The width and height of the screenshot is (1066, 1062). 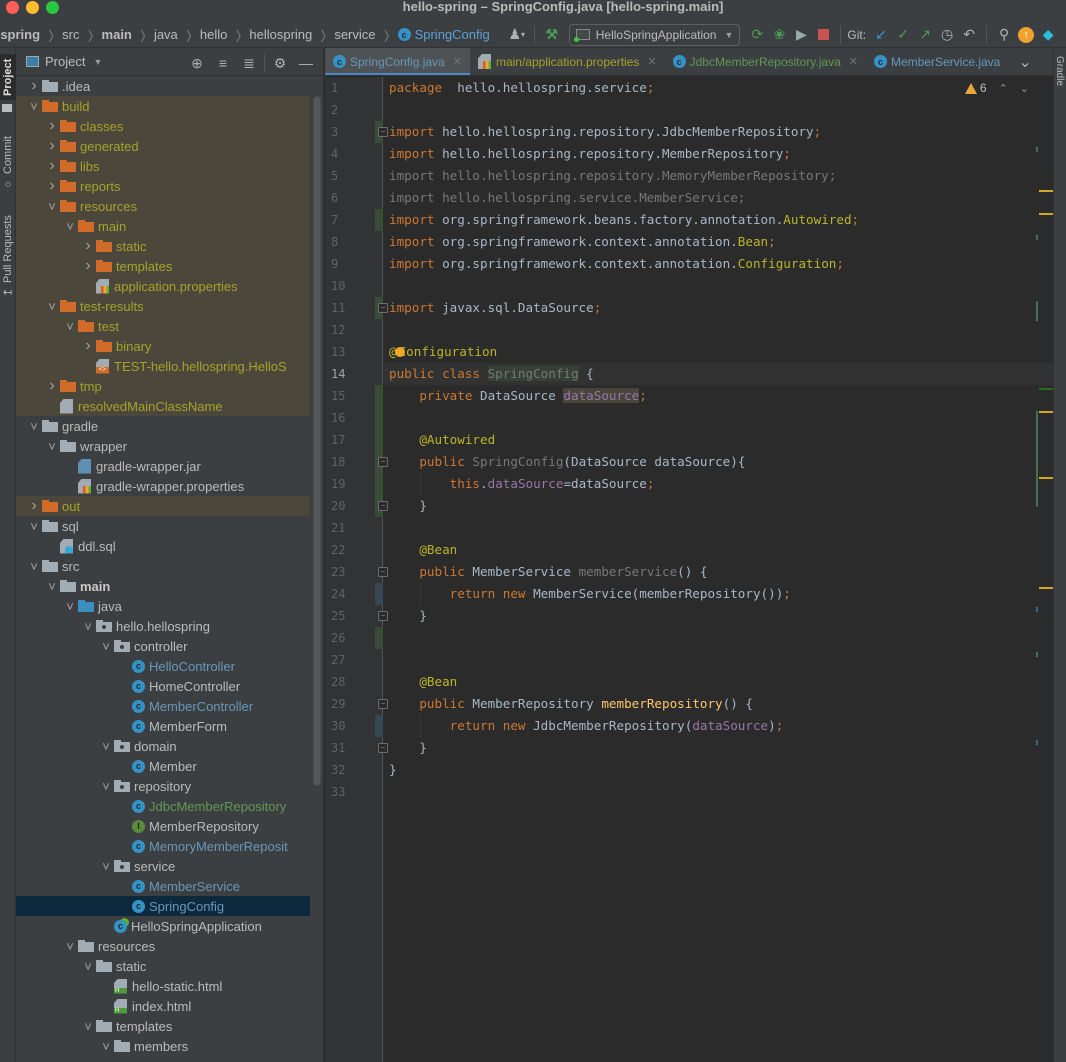 What do you see at coordinates (280, 34) in the screenshot?
I see `breadcrumb-item: hellospring` at bounding box center [280, 34].